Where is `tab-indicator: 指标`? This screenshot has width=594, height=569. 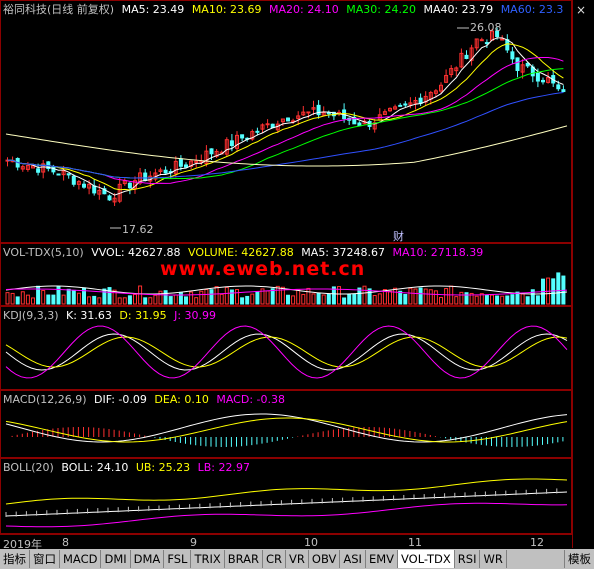 tab-indicator: 指标 is located at coordinates (15, 559).